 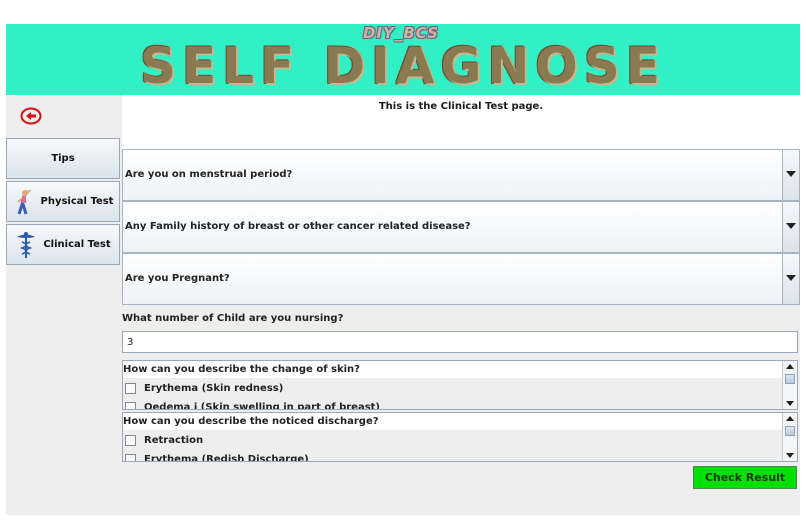 What do you see at coordinates (174, 440) in the screenshot?
I see `option-label: Retraction` at bounding box center [174, 440].